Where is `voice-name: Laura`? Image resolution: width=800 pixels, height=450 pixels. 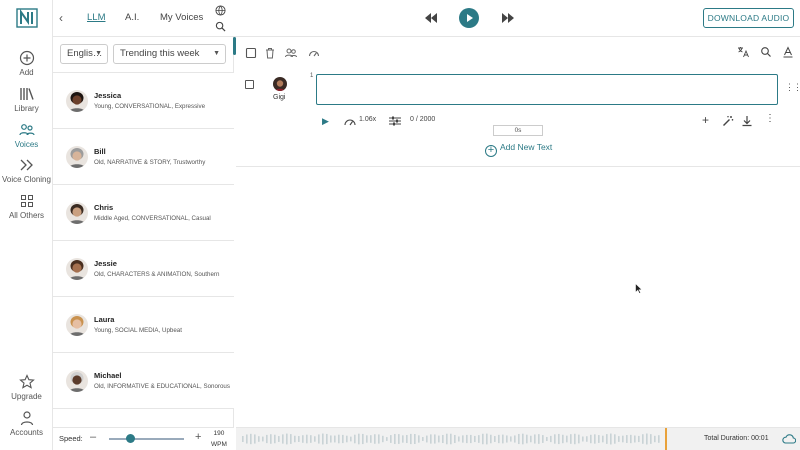 voice-name: Laura is located at coordinates (104, 319).